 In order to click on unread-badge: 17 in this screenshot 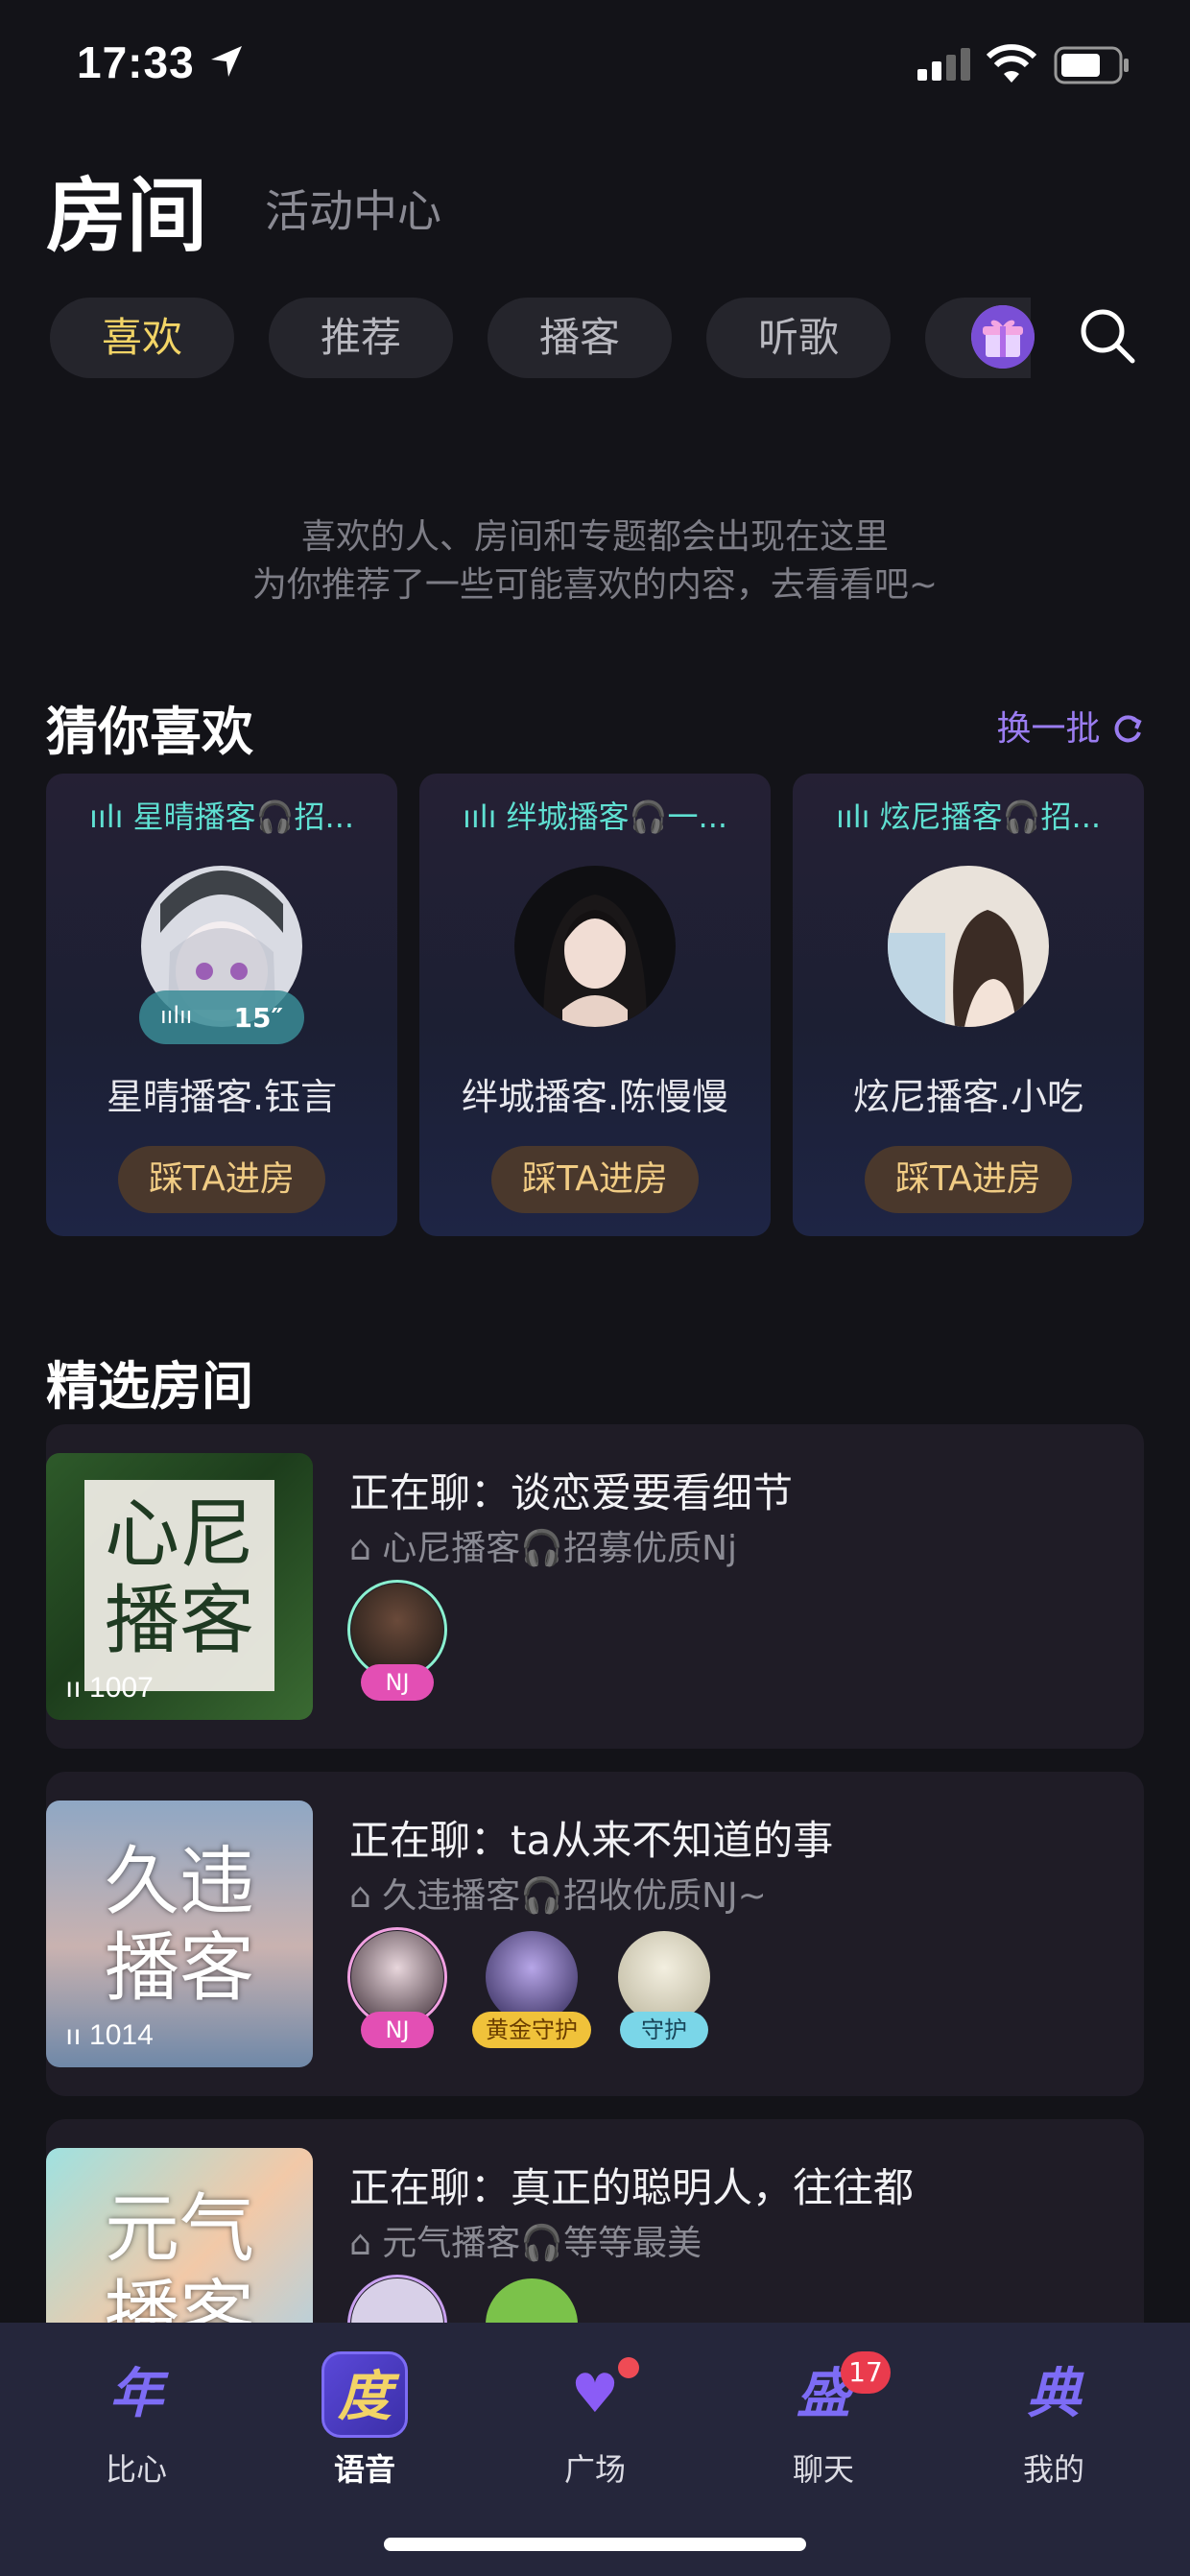, I will do `click(866, 2372)`.